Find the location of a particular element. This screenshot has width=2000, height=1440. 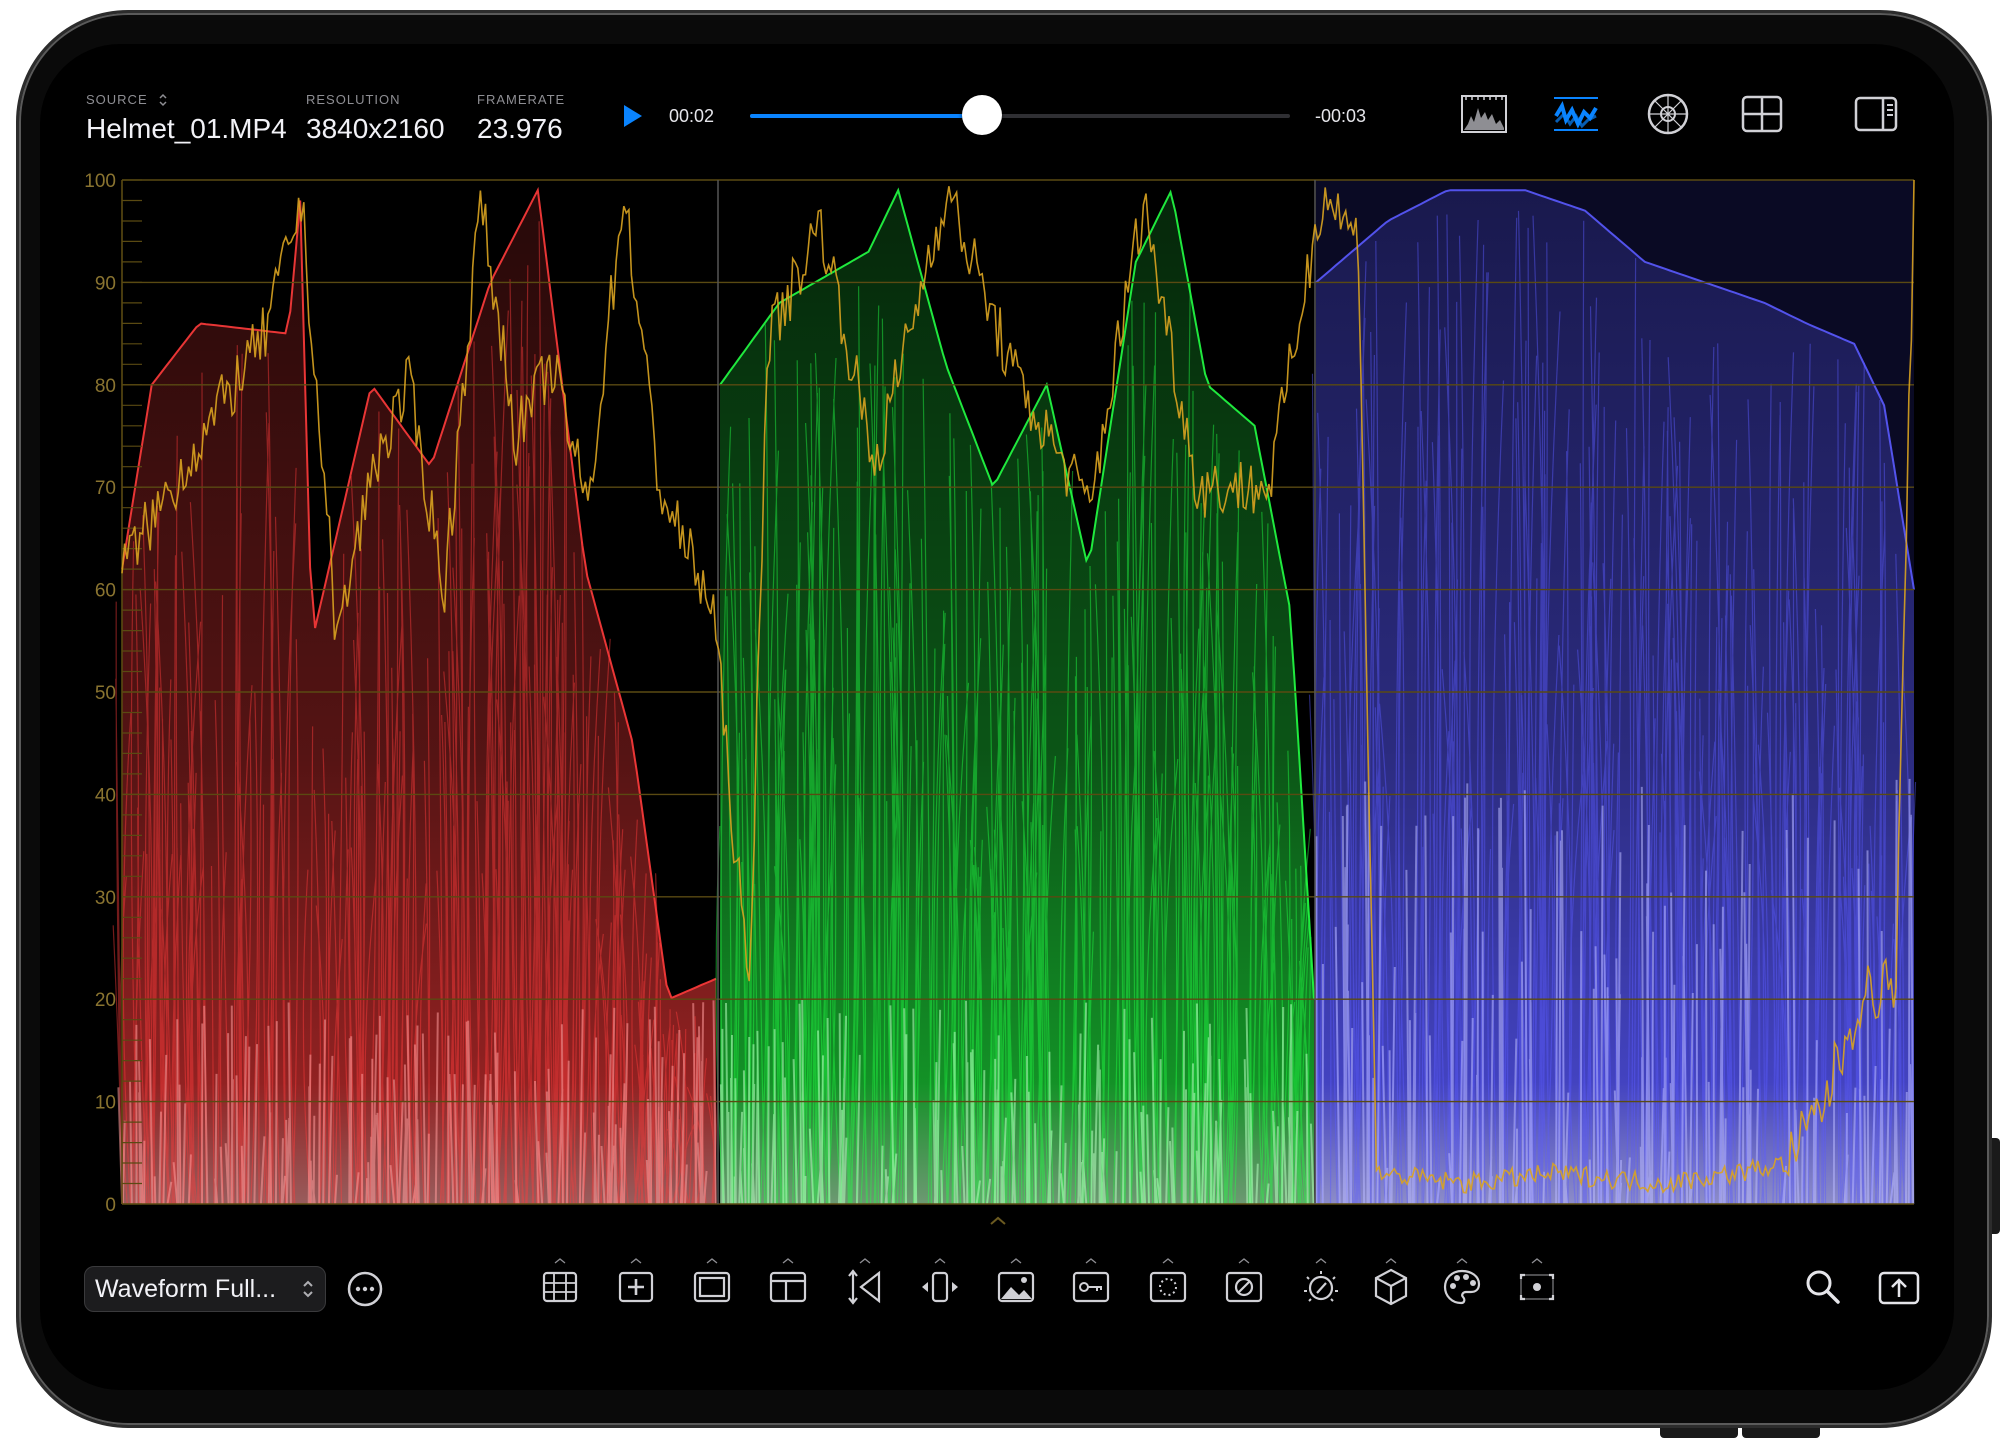

crosshair-button is located at coordinates (636, 1286).